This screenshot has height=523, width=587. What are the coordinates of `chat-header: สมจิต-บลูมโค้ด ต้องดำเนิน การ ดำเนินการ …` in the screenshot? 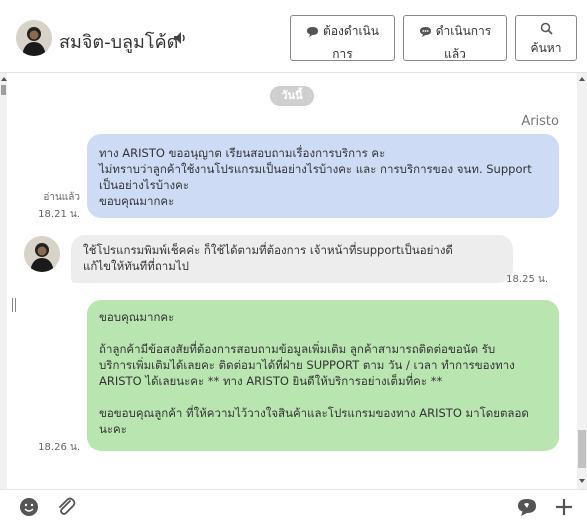 It's located at (293, 36).